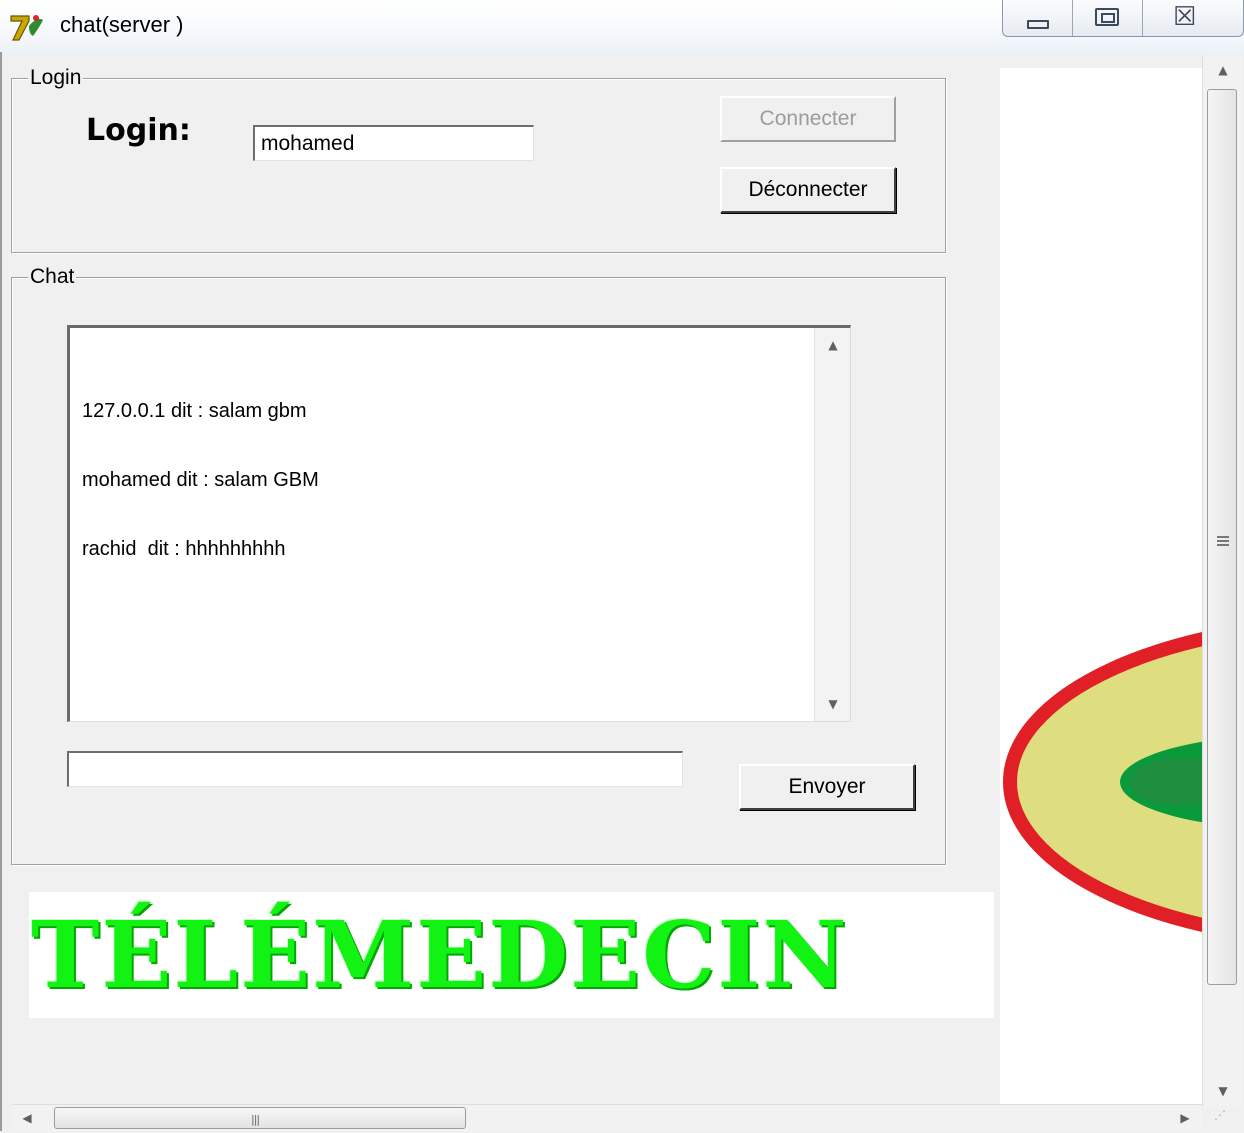 This screenshot has height=1133, width=1244. What do you see at coordinates (194, 411) in the screenshot?
I see `chat-message: 127.0.0.1 dit : salam gbm` at bounding box center [194, 411].